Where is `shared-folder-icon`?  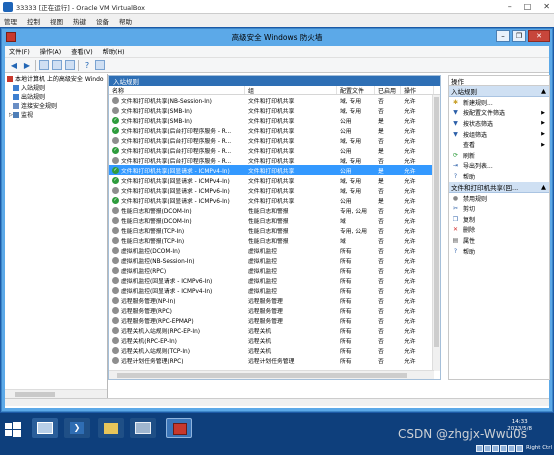
shared-folder-icon is located at coordinates (503, 448).